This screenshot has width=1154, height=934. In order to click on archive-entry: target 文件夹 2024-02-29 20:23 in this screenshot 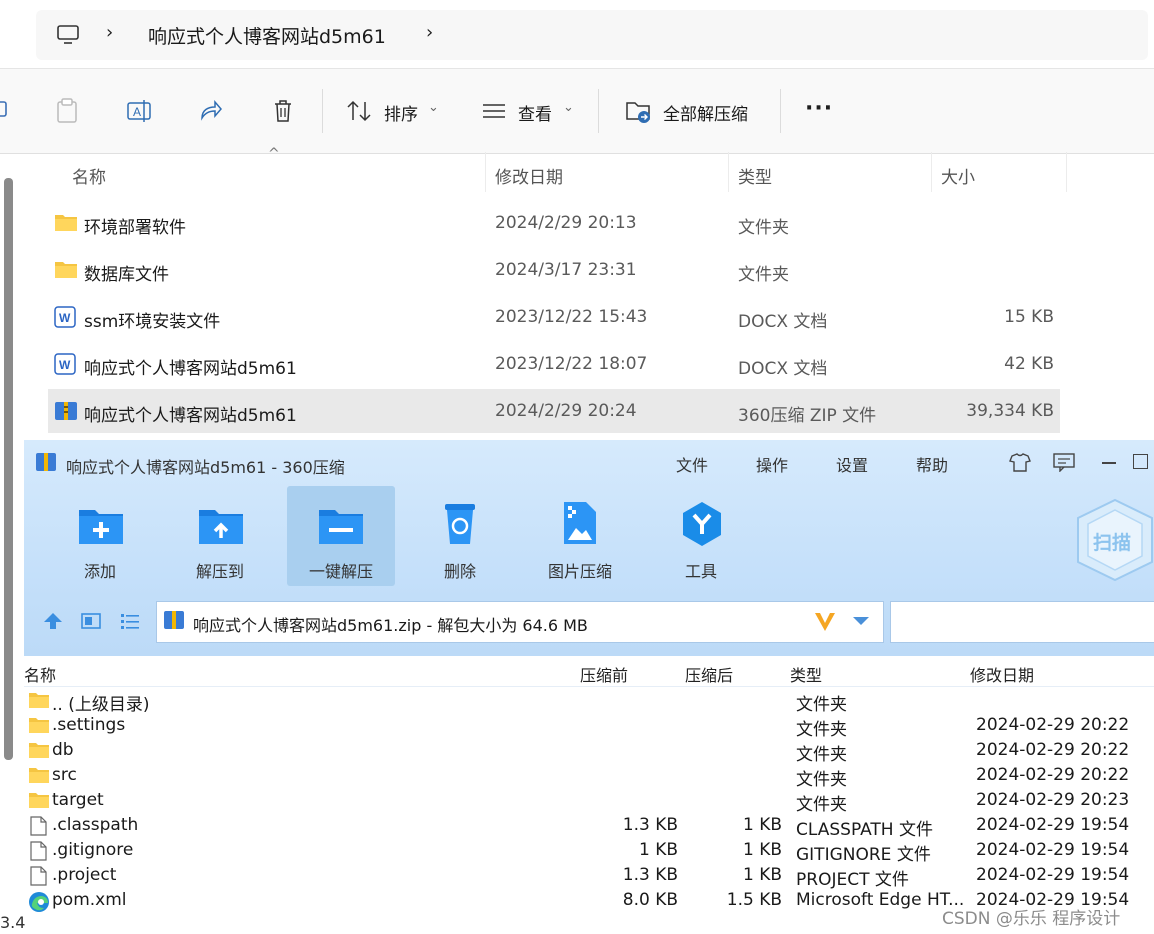, I will do `click(589, 801)`.